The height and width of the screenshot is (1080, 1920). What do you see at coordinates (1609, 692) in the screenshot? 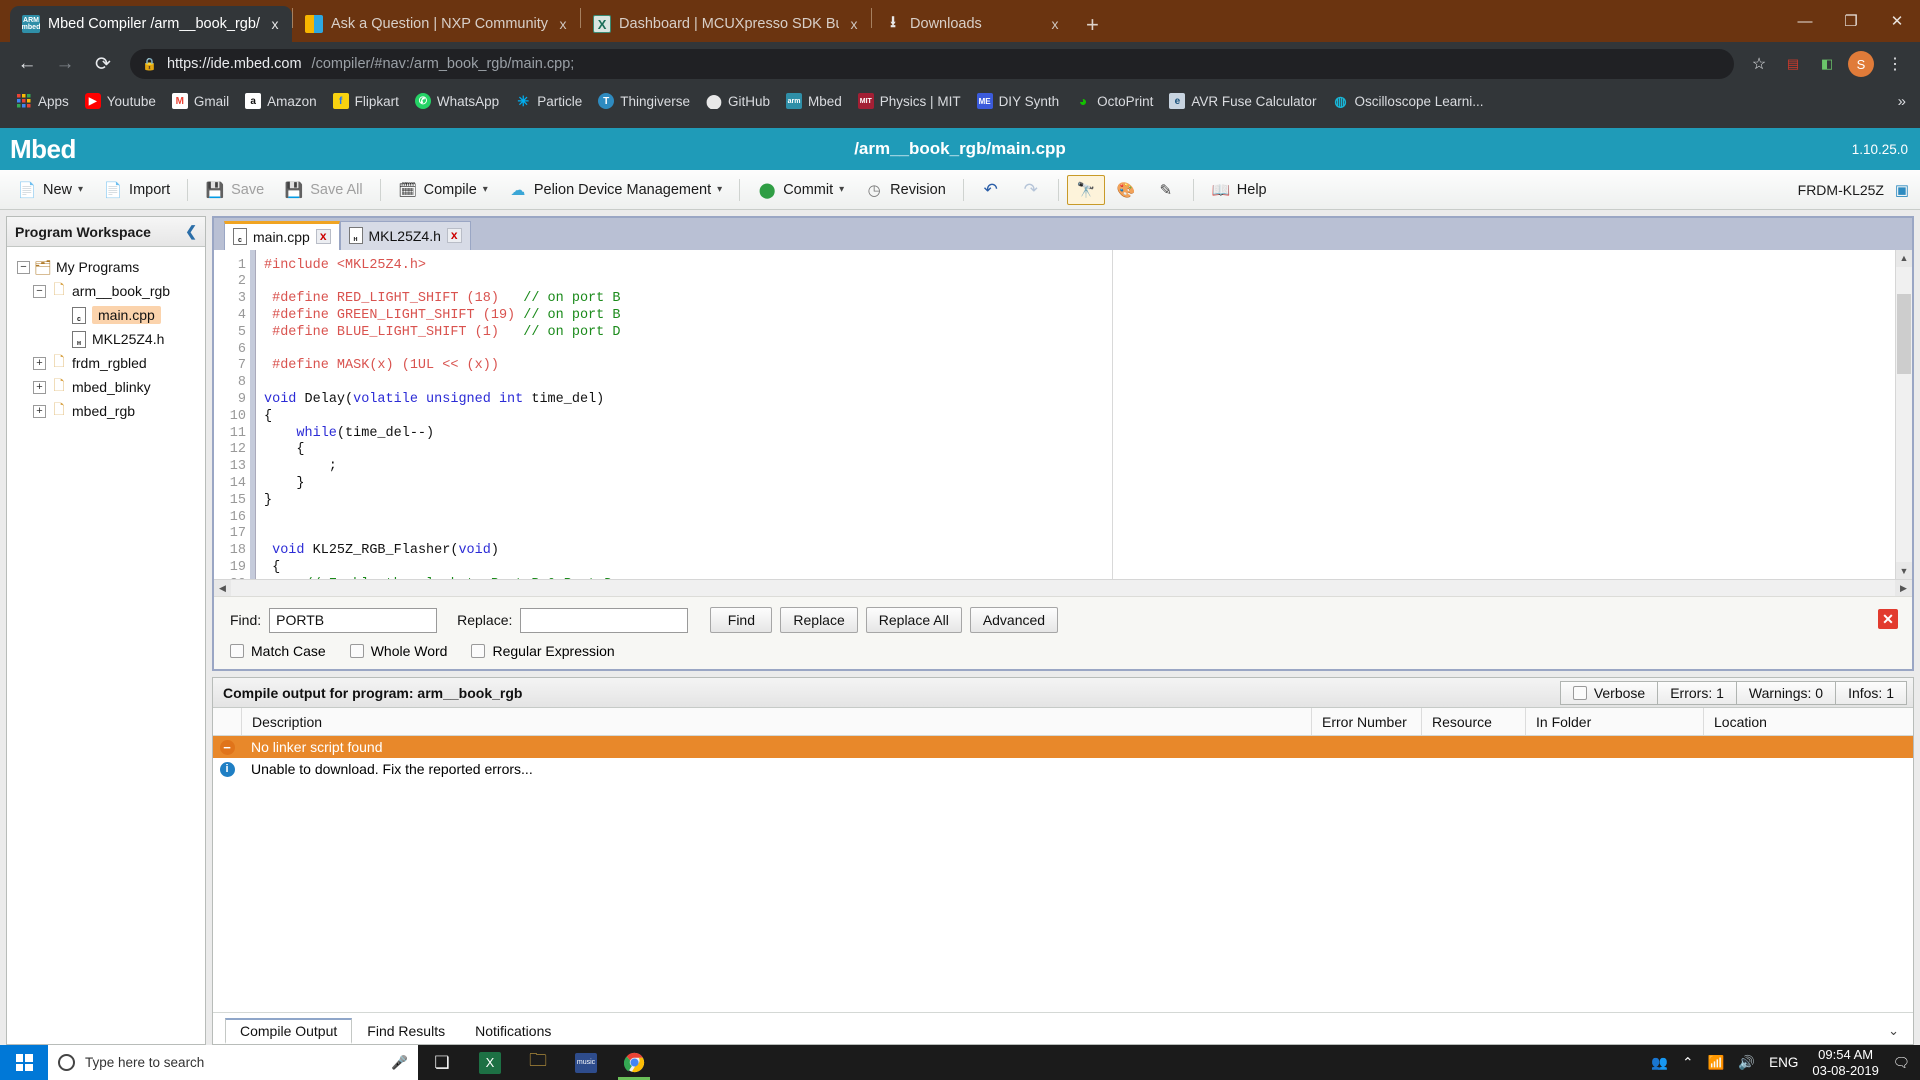
I see `verbose-toggle: Verbose` at bounding box center [1609, 692].